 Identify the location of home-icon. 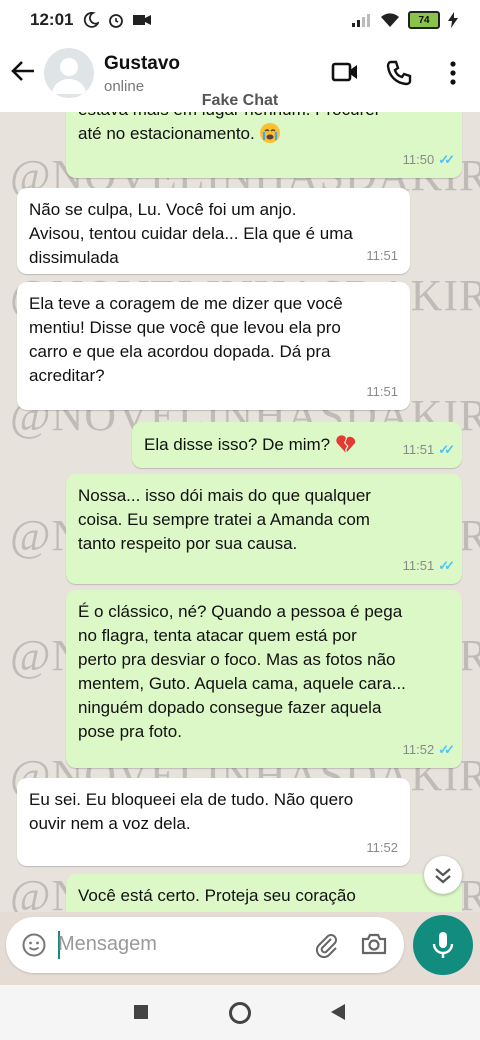
(240, 1013).